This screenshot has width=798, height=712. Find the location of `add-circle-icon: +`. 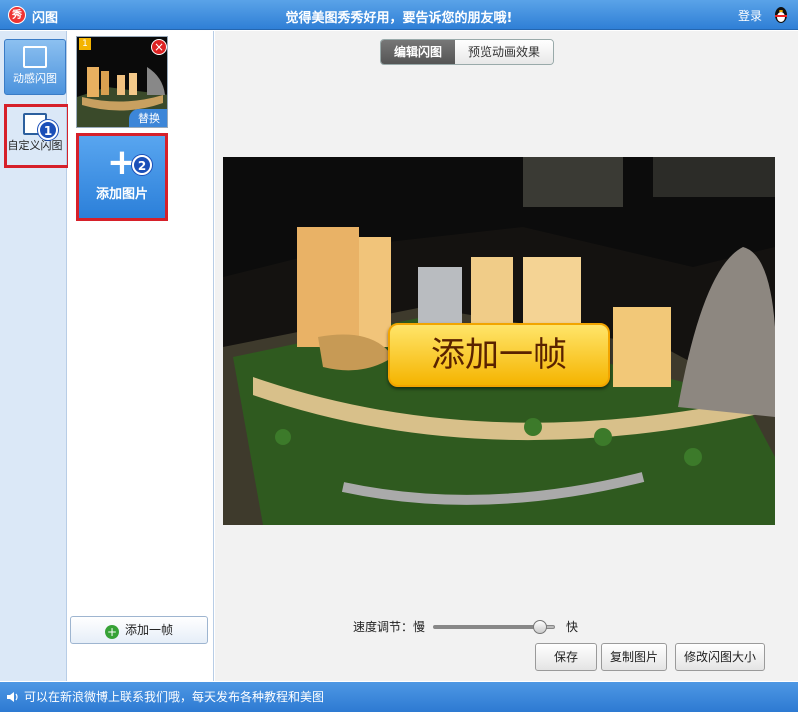

add-circle-icon: + is located at coordinates (111, 632).